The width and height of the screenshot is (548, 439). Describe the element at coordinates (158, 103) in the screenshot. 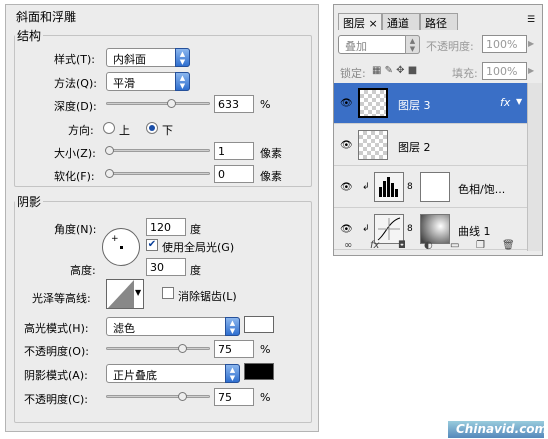

I see `depth-slider` at that location.